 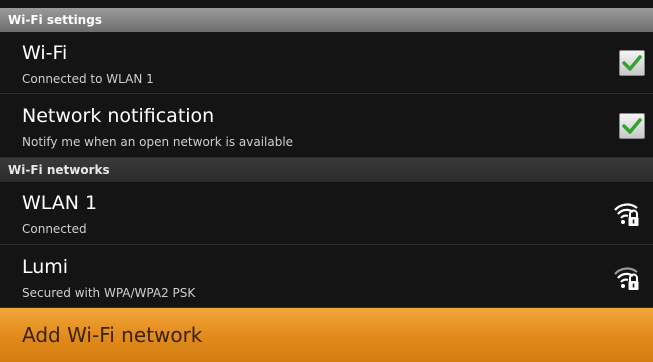 What do you see at coordinates (326, 20) in the screenshot?
I see `section-header-wifi-settings: Wi-Fi settings` at bounding box center [326, 20].